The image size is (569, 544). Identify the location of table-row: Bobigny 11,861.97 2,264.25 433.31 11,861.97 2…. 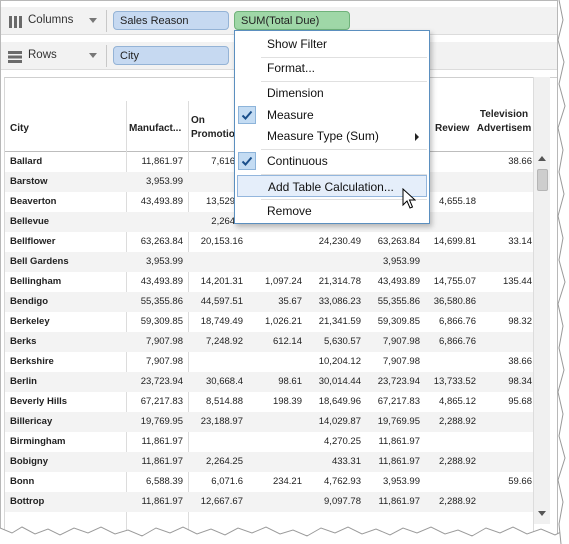
(270, 462).